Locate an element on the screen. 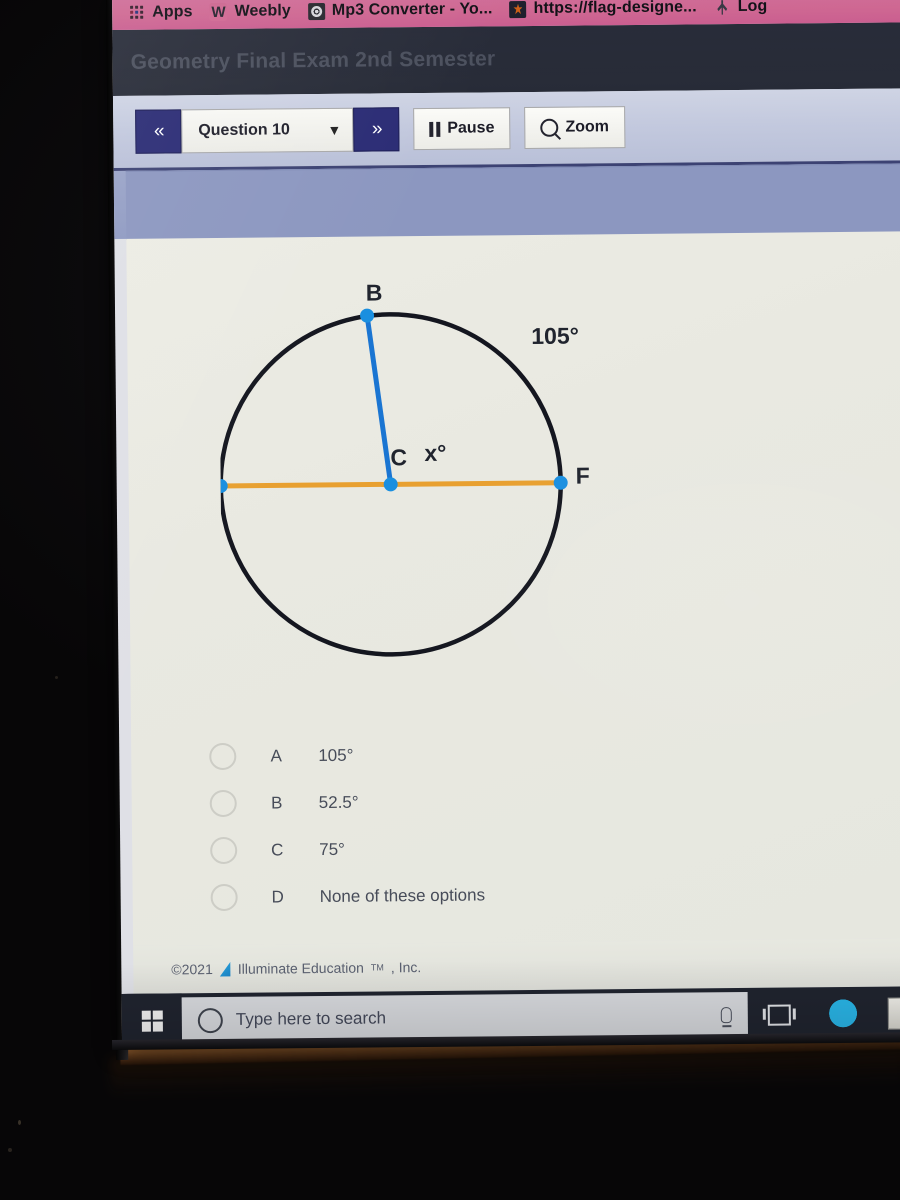  option-text: None of these options is located at coordinates (402, 895).